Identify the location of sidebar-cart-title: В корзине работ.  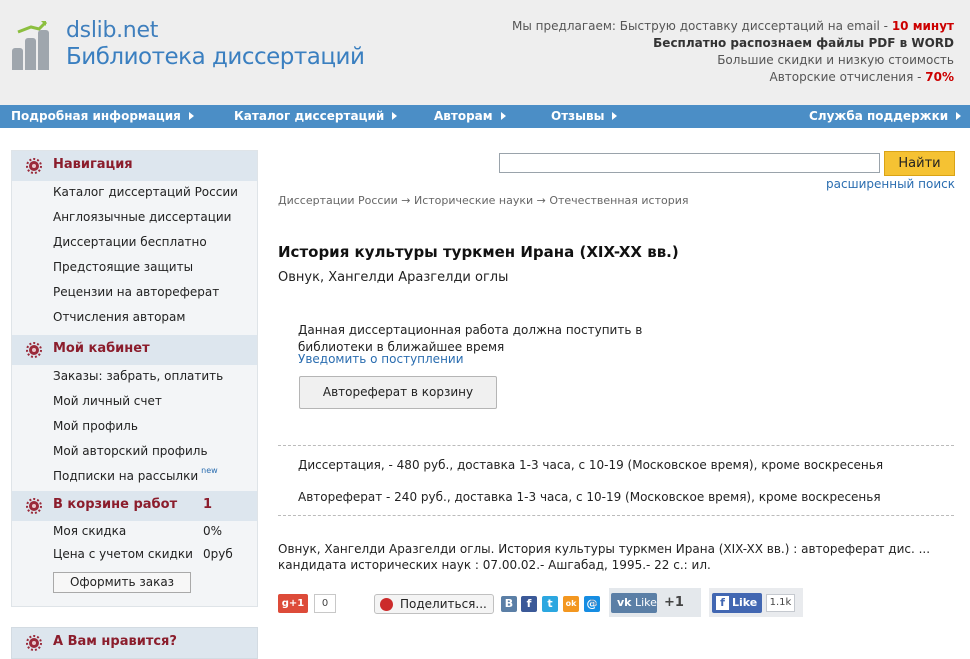
(115, 504).